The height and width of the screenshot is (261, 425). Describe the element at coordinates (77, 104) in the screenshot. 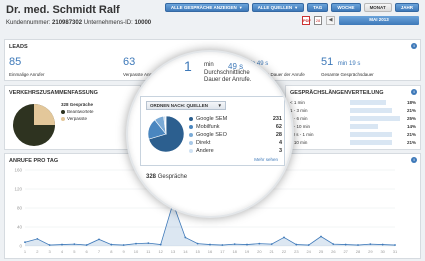

I see `legend-total: 328 Gespräche` at that location.